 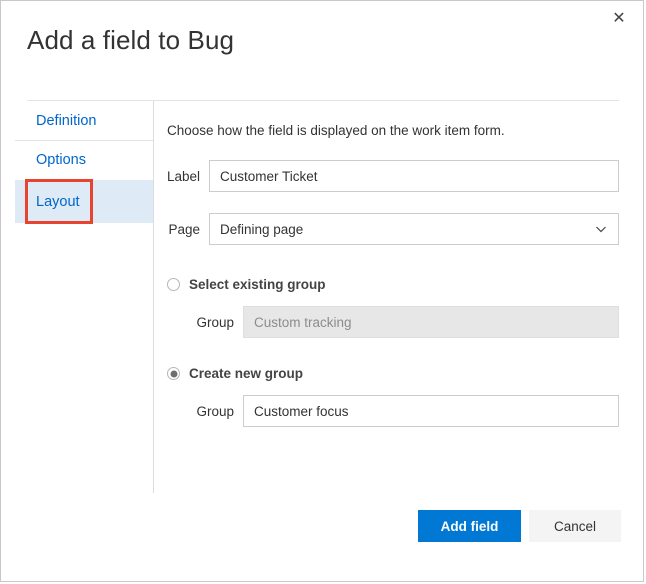 What do you see at coordinates (301, 411) in the screenshot?
I see `new-group-value: Customer focus` at bounding box center [301, 411].